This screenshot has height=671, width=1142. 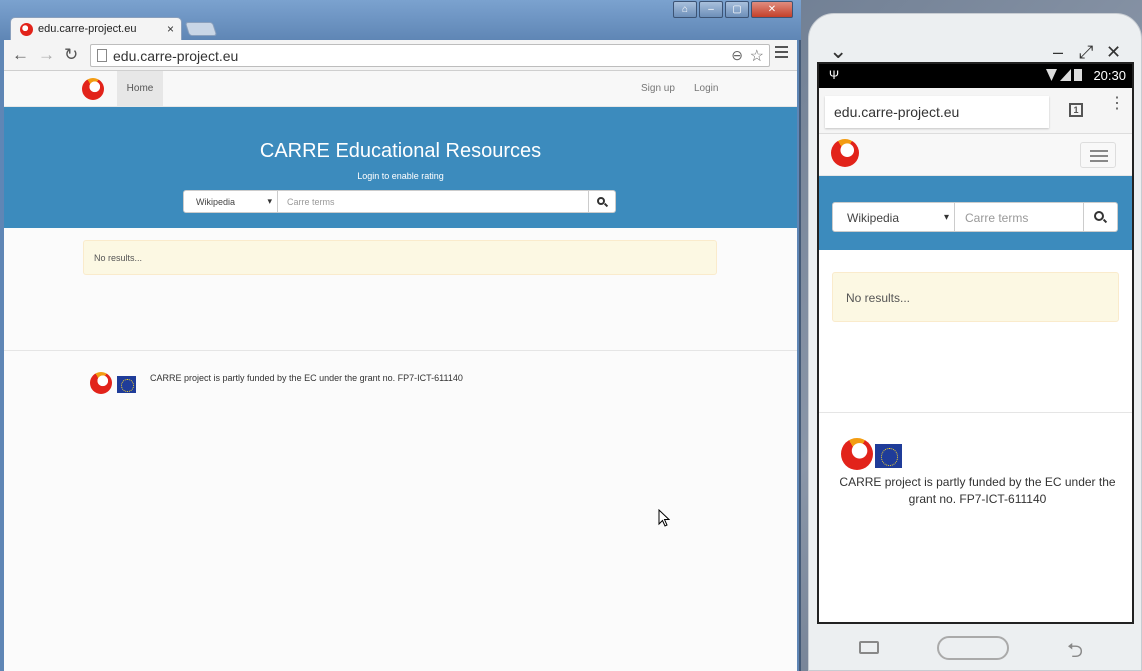 I want to click on address-text: edu.carre-project.eu, so click(x=176, y=56).